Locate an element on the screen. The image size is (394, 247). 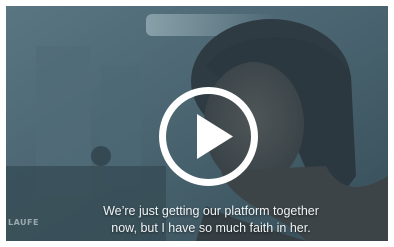
caption-line: We’re just getting our platform together is located at coordinates (211, 211).